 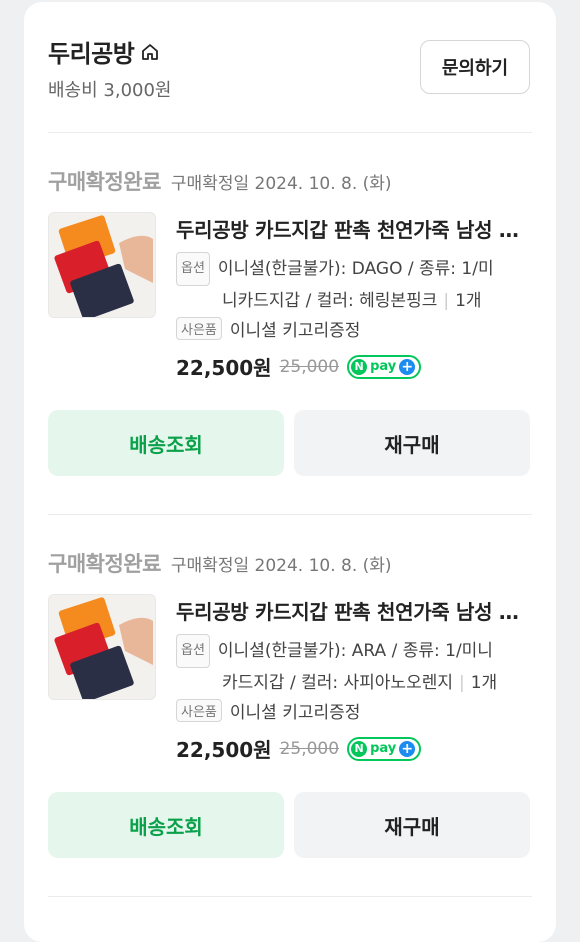 I want to click on option-line1: 이니셜(한글불가): DAGO / 종류: 1/미, so click(x=355, y=269).